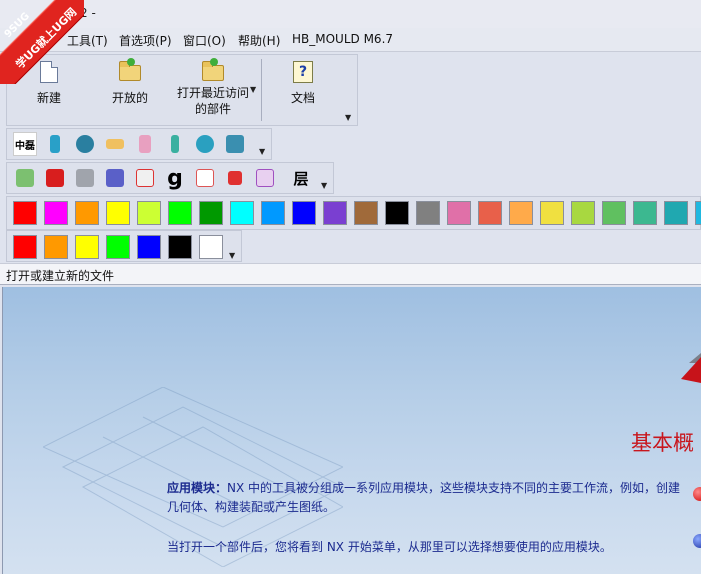  What do you see at coordinates (265, 178) in the screenshot?
I see `camera-icon` at bounding box center [265, 178].